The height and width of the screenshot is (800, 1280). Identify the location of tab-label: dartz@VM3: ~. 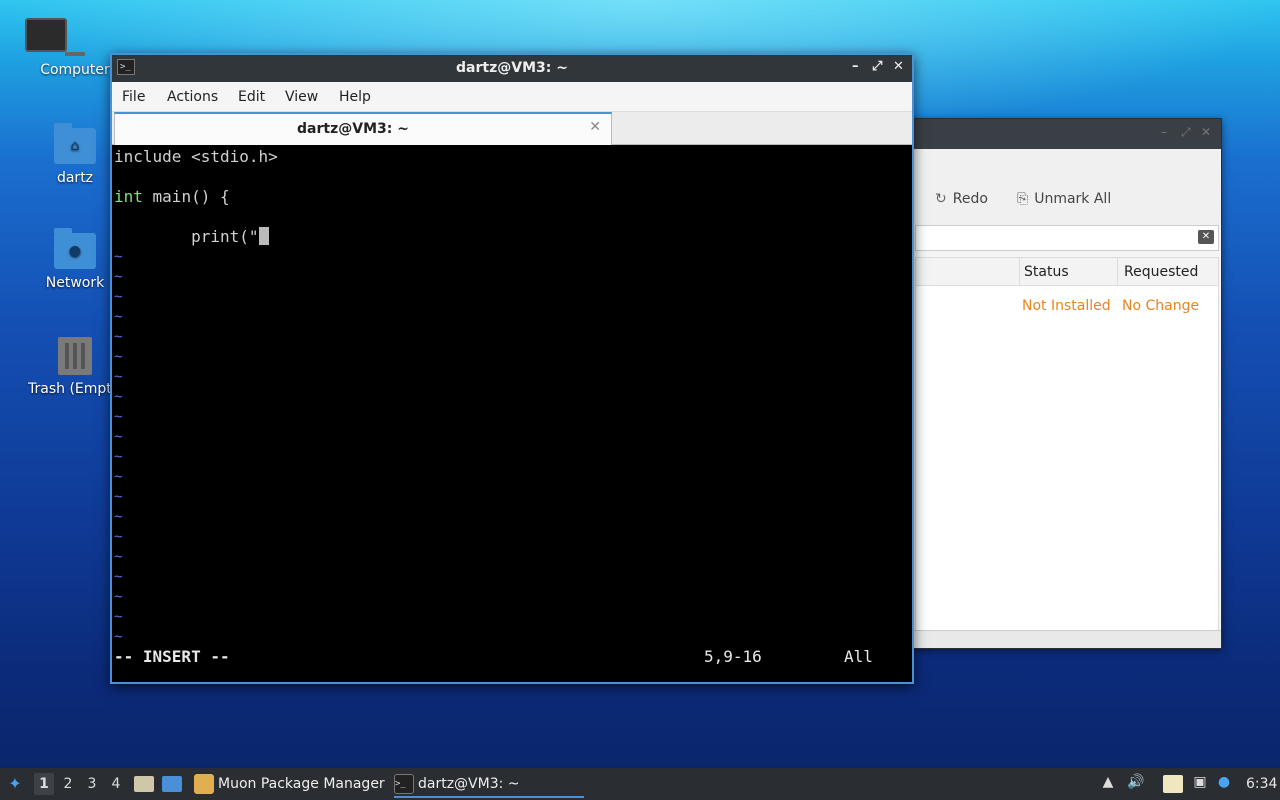
(353, 129).